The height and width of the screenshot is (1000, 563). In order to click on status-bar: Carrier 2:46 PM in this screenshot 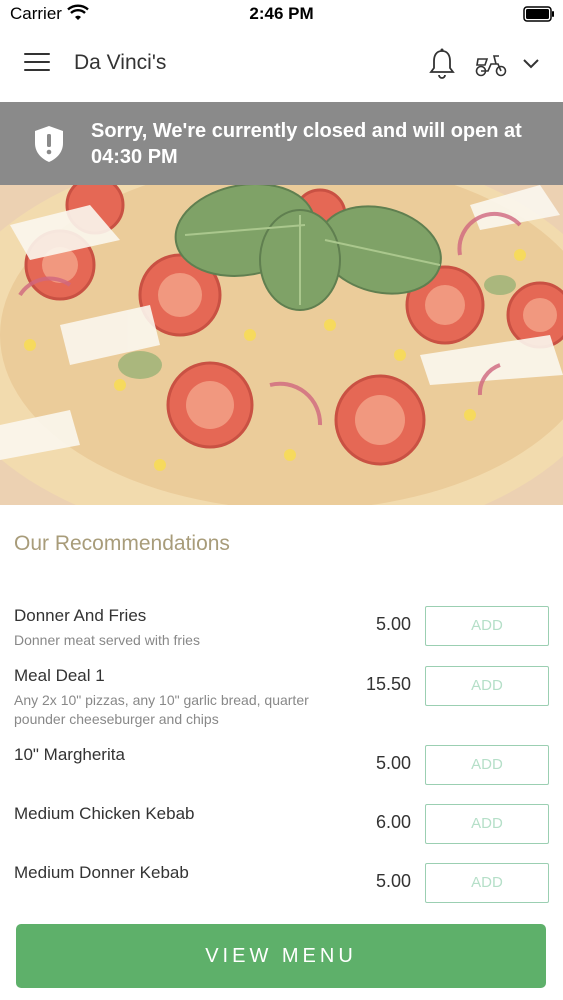, I will do `click(281, 14)`.